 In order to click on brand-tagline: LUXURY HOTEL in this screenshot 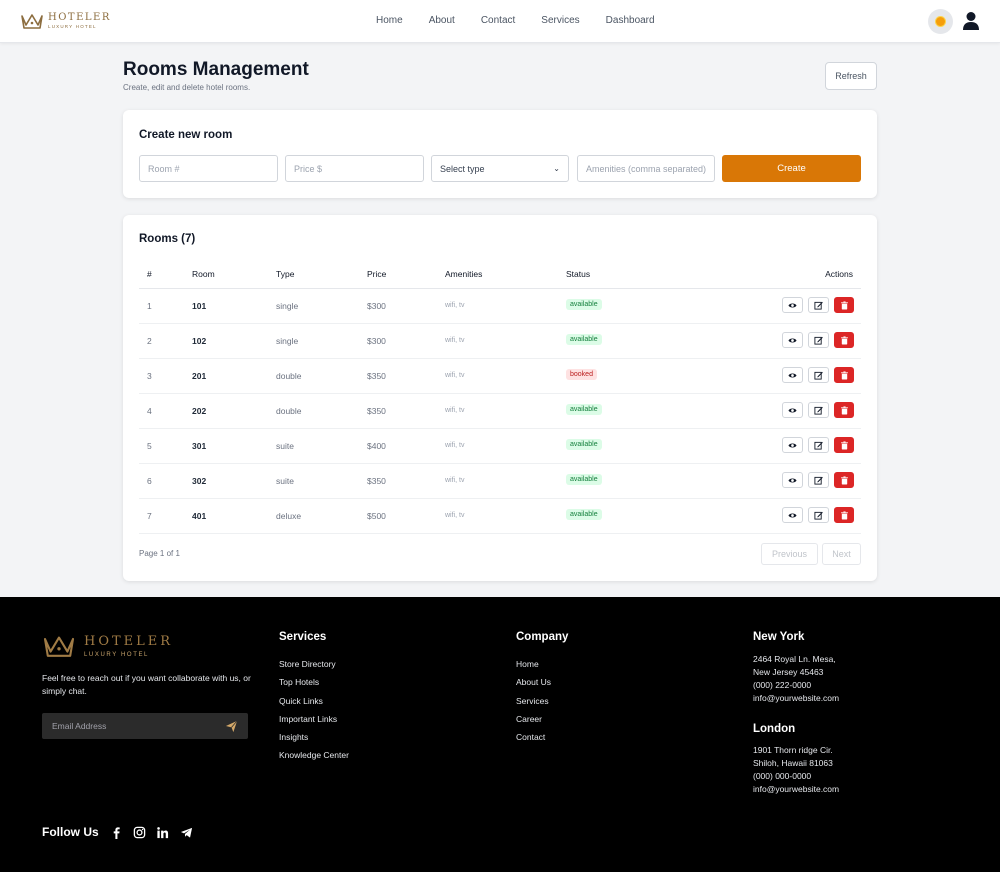, I will do `click(72, 26)`.